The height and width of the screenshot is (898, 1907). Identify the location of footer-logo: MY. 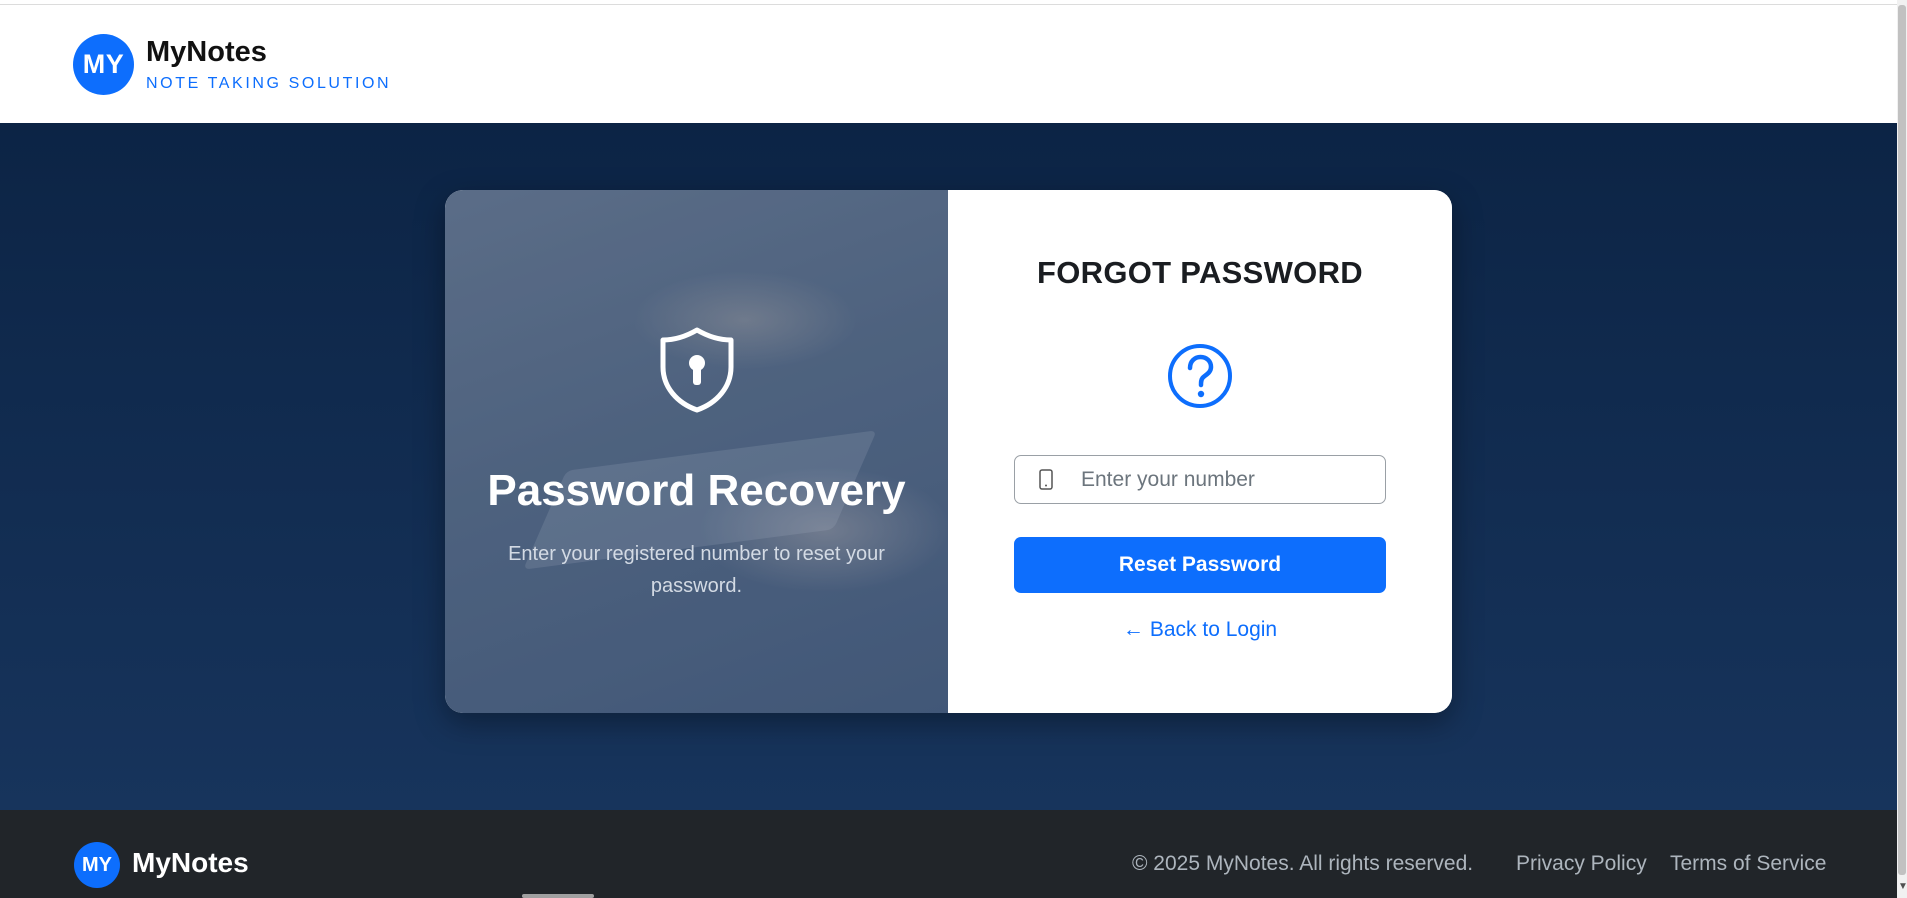
(97, 865).